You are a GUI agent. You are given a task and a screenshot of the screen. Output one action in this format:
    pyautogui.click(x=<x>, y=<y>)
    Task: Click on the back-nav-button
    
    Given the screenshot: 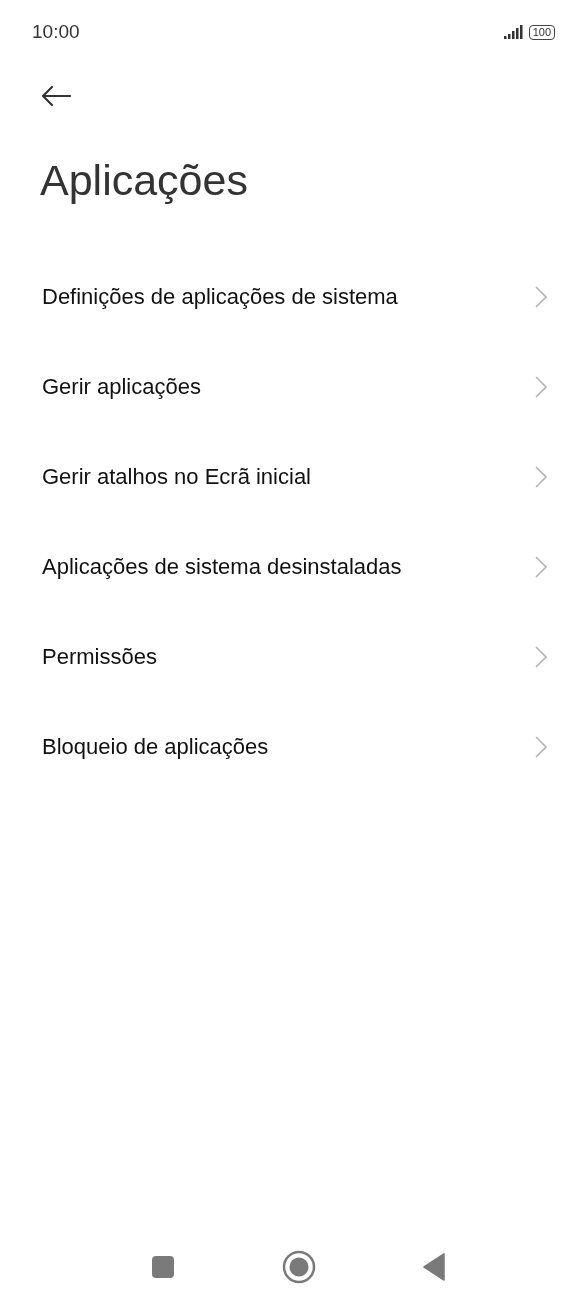 What is the action you would take?
    pyautogui.click(x=434, y=1267)
    